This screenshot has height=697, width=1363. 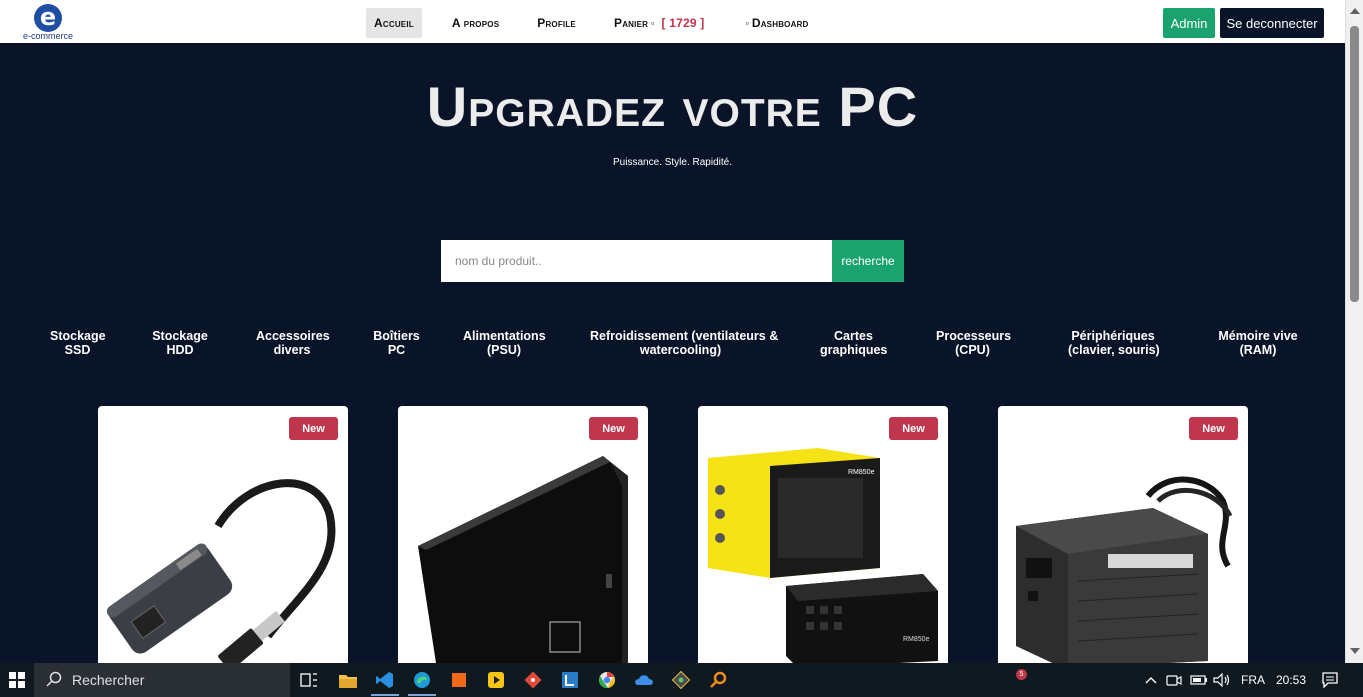 I want to click on external-dvd-drive-image, so click(x=523, y=562).